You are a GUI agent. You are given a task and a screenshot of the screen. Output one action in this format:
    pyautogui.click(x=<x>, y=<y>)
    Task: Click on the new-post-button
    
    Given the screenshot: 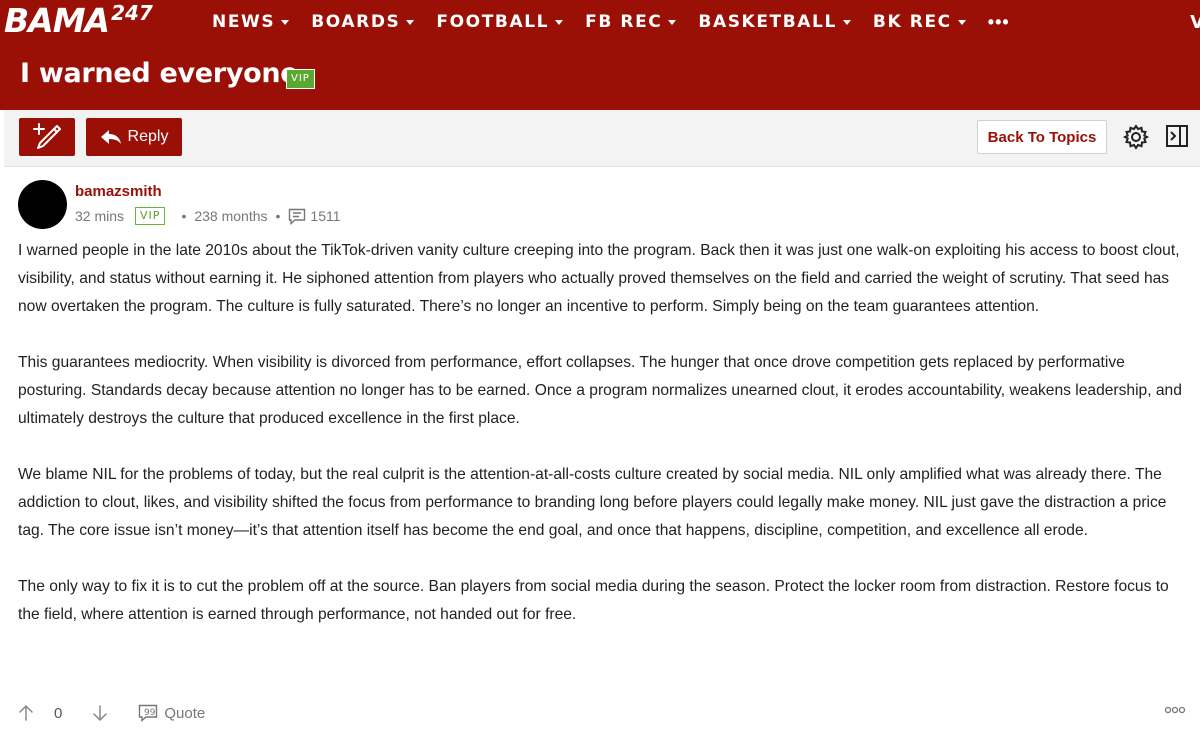 What is the action you would take?
    pyautogui.click(x=47, y=137)
    